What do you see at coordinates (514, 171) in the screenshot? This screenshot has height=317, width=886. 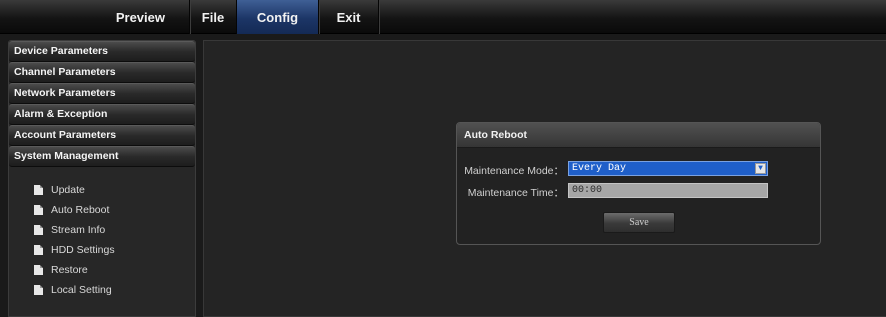 I see `maintenance-mode-label: Maintenance Mode：` at bounding box center [514, 171].